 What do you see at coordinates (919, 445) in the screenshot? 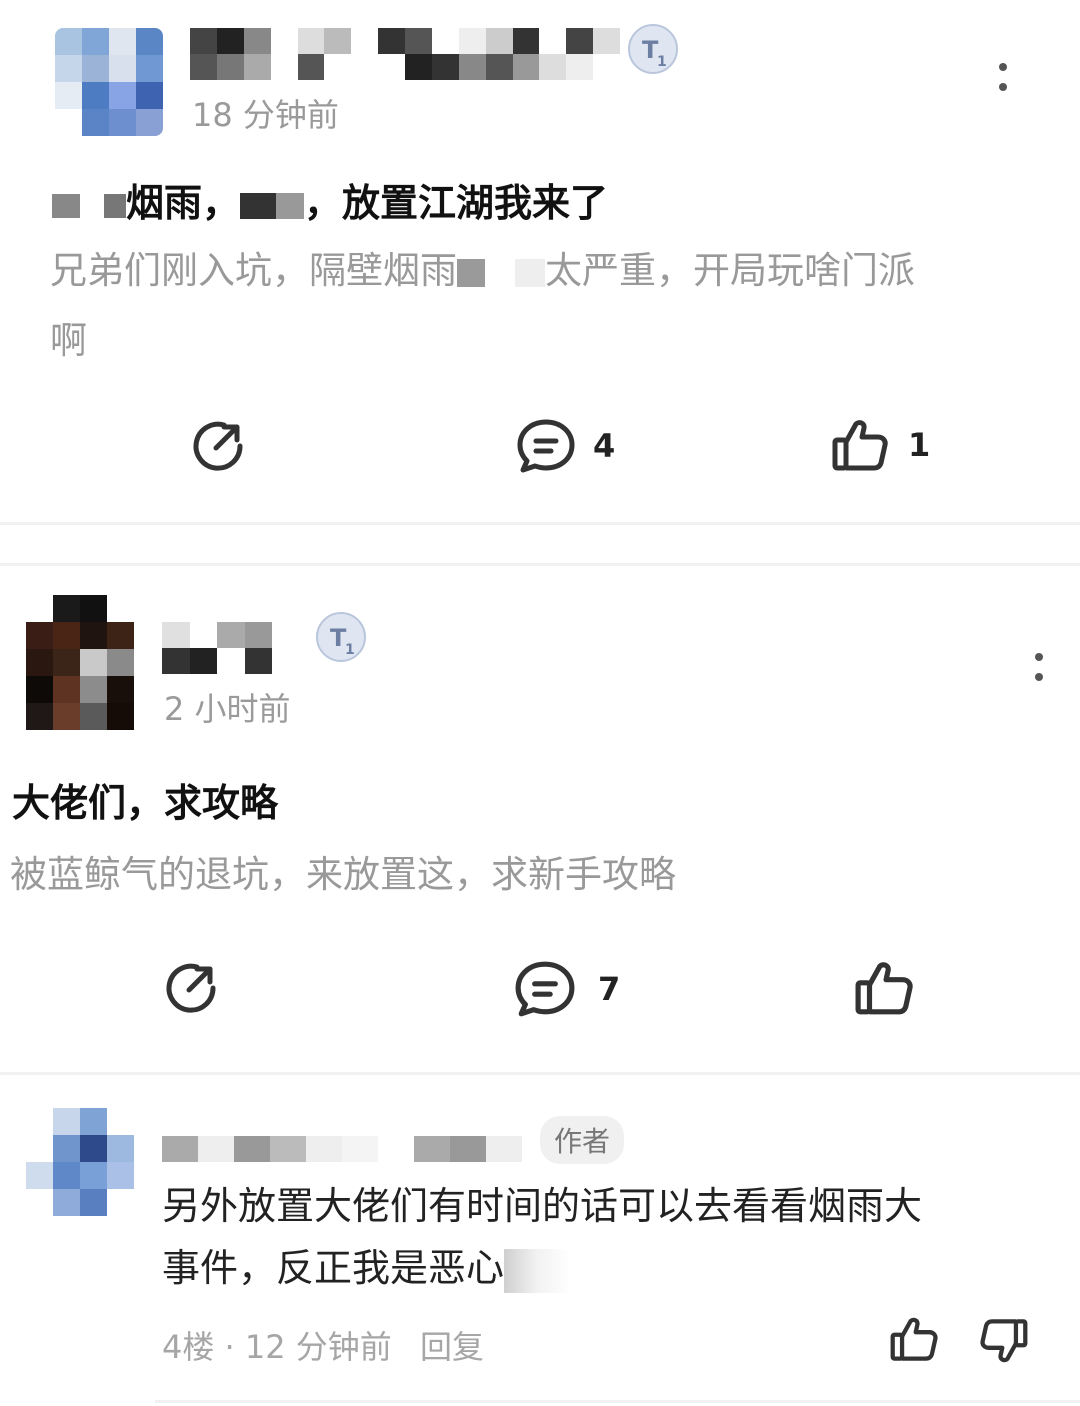
I see `like-count: 1` at bounding box center [919, 445].